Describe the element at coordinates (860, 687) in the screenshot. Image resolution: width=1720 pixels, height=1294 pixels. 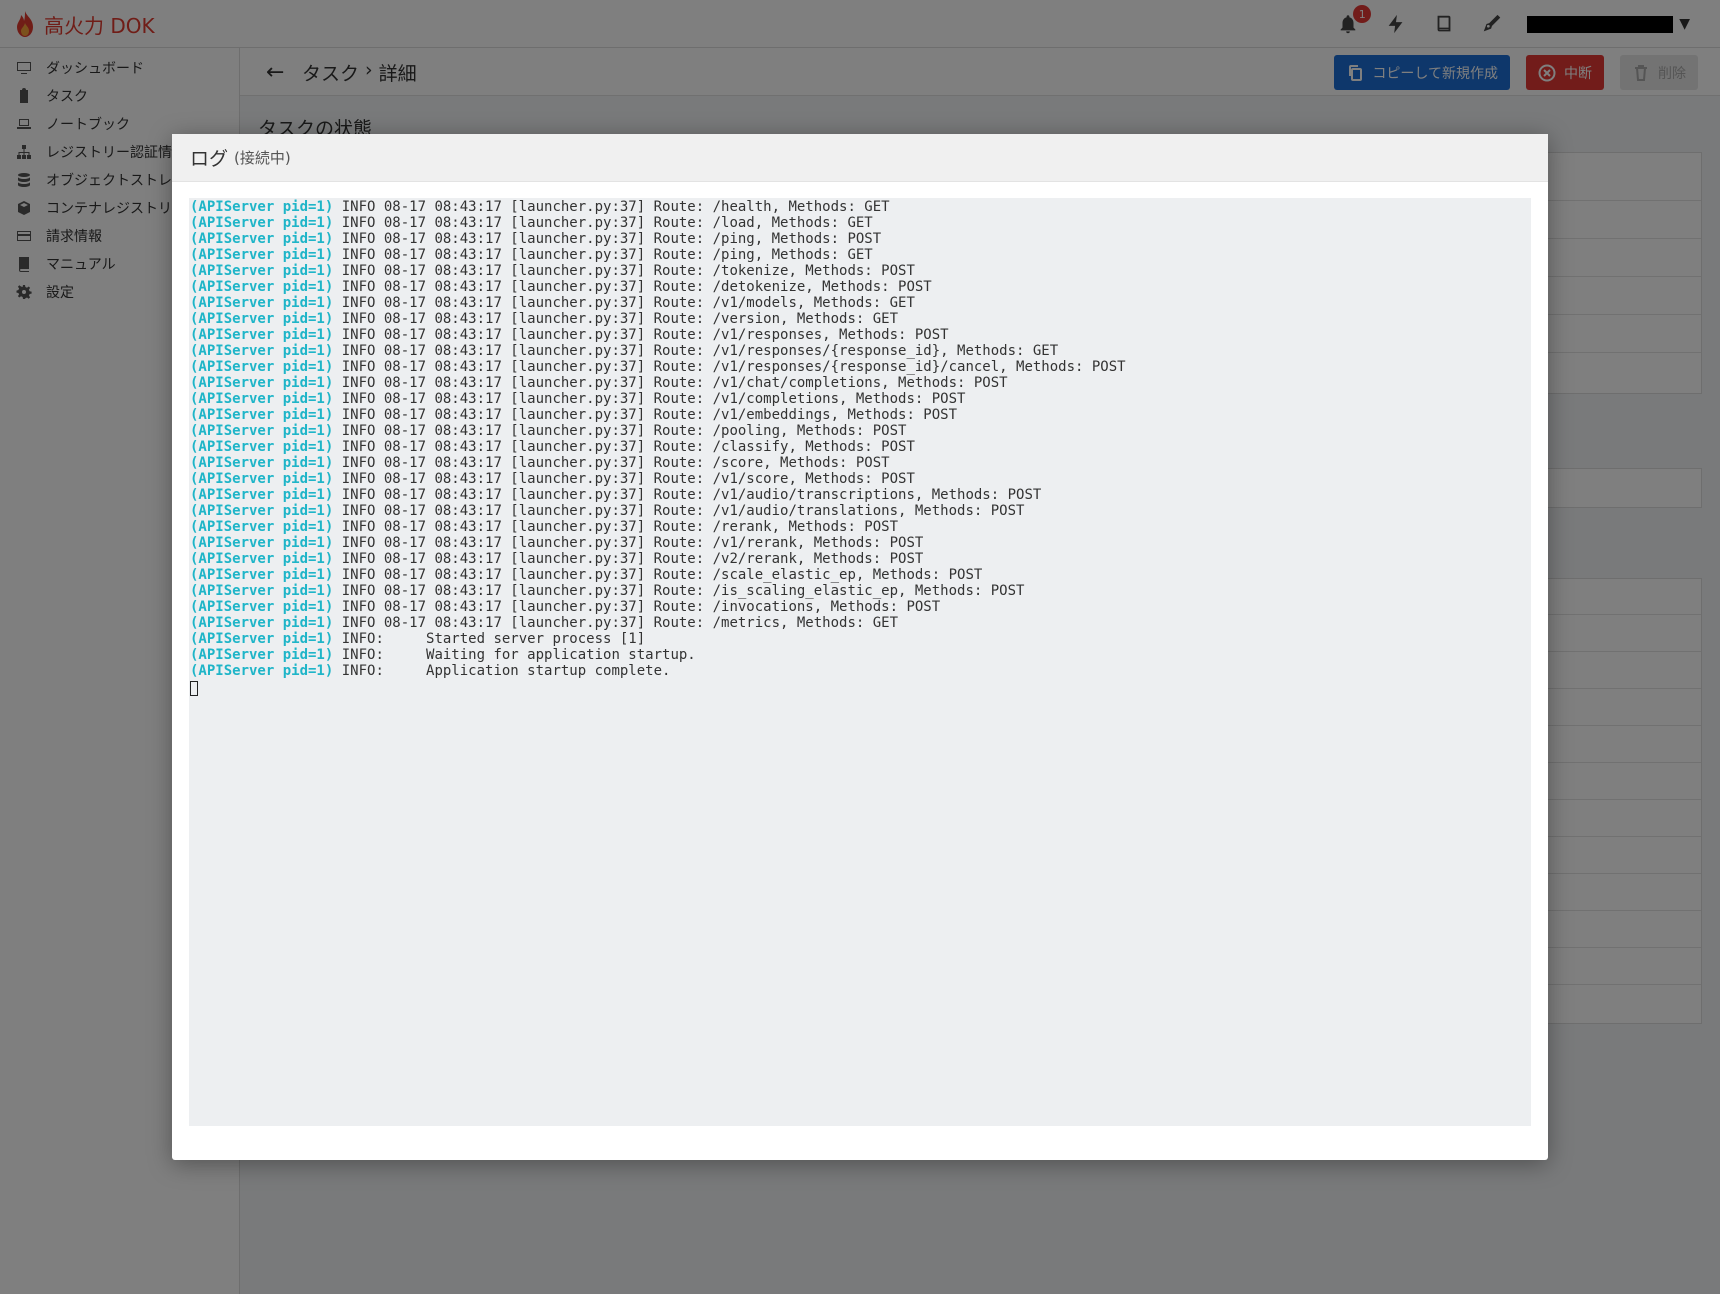
I see `log-cursor-line` at that location.